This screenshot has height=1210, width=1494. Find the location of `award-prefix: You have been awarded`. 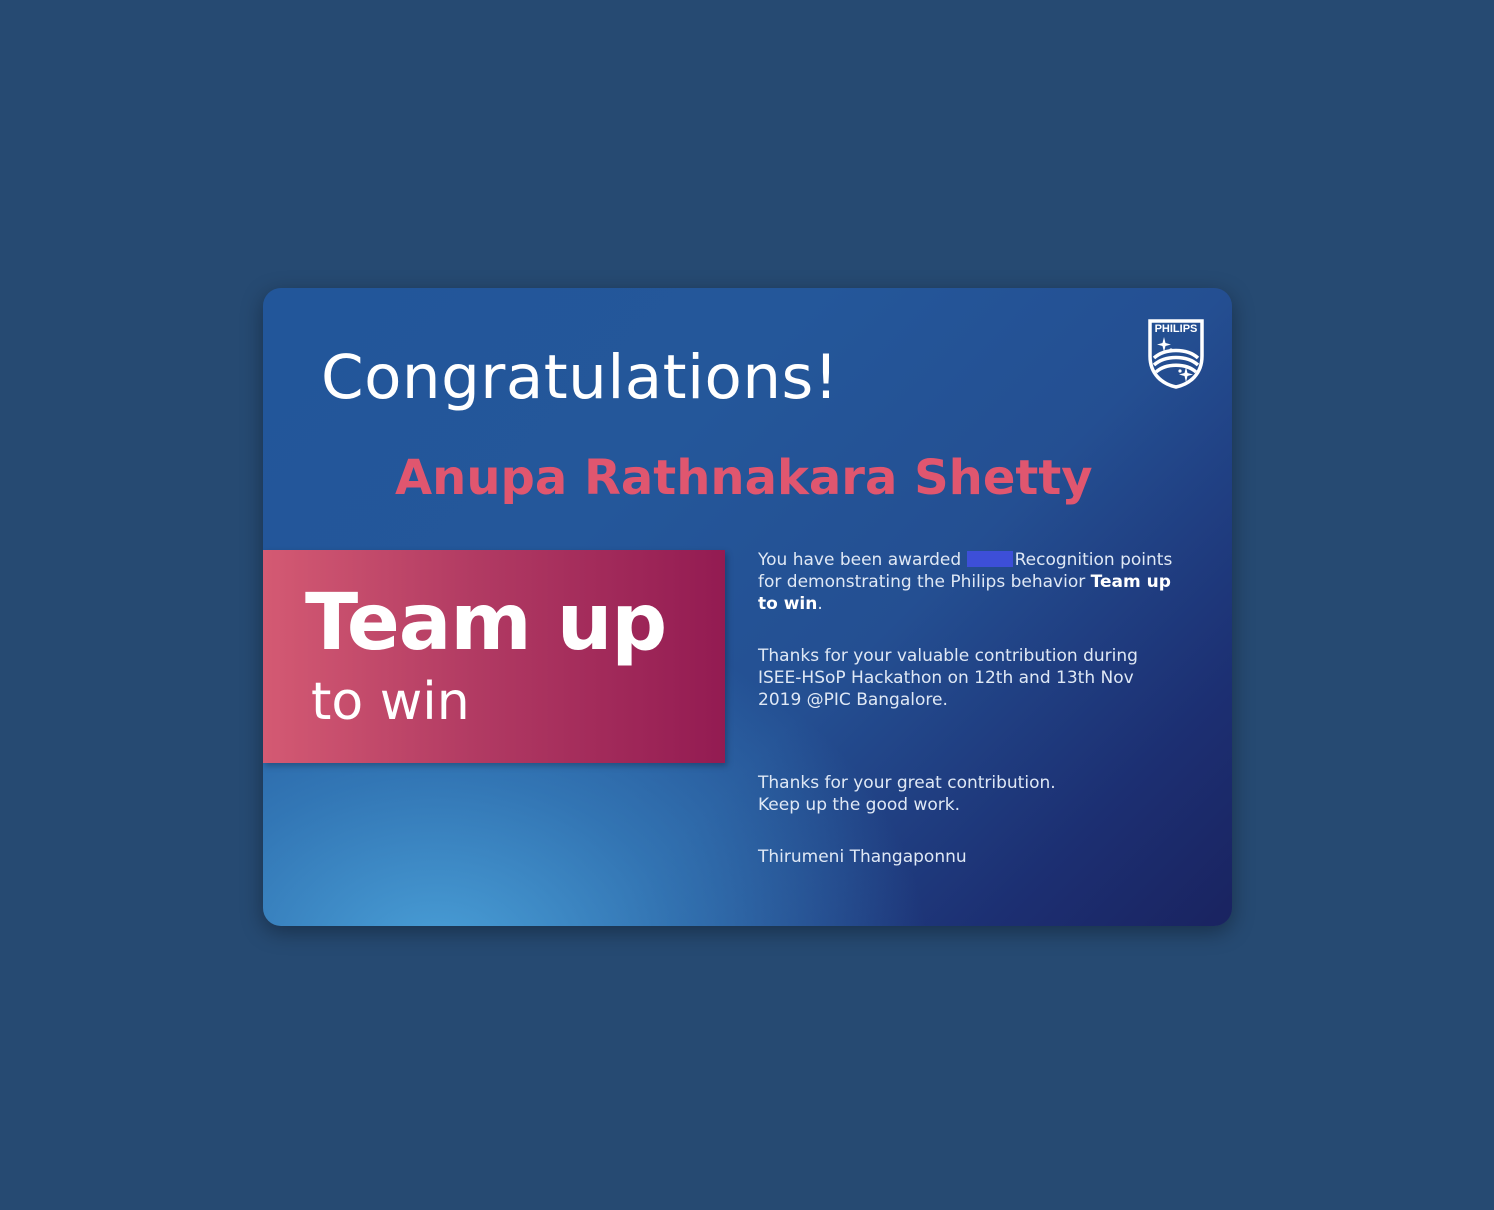

award-prefix: You have been awarded is located at coordinates (860, 560).